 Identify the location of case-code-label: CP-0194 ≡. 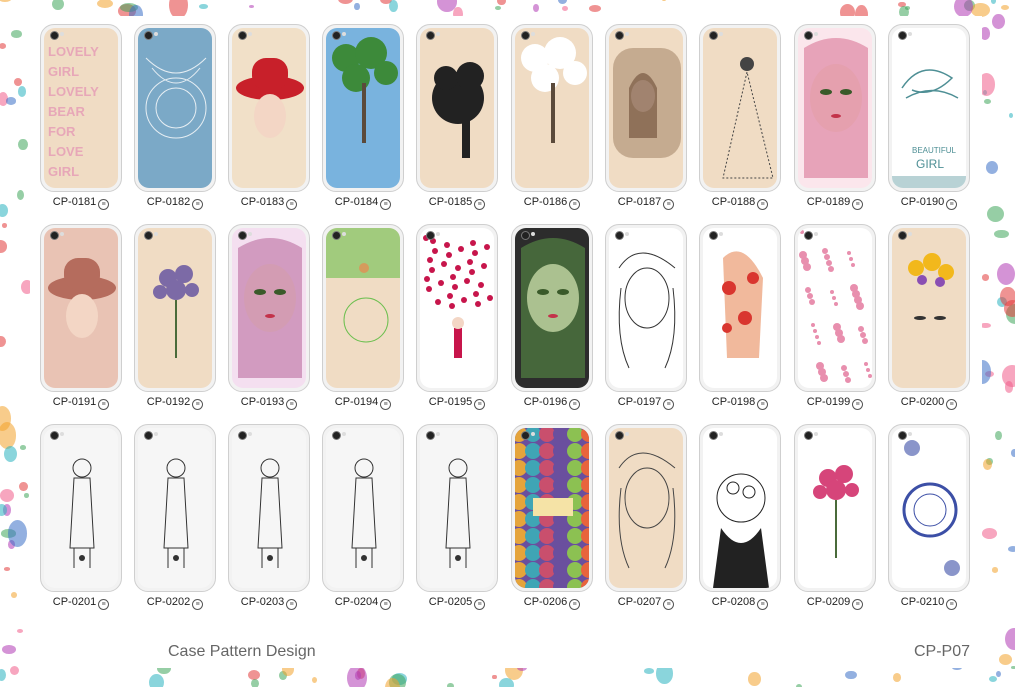
(363, 402).